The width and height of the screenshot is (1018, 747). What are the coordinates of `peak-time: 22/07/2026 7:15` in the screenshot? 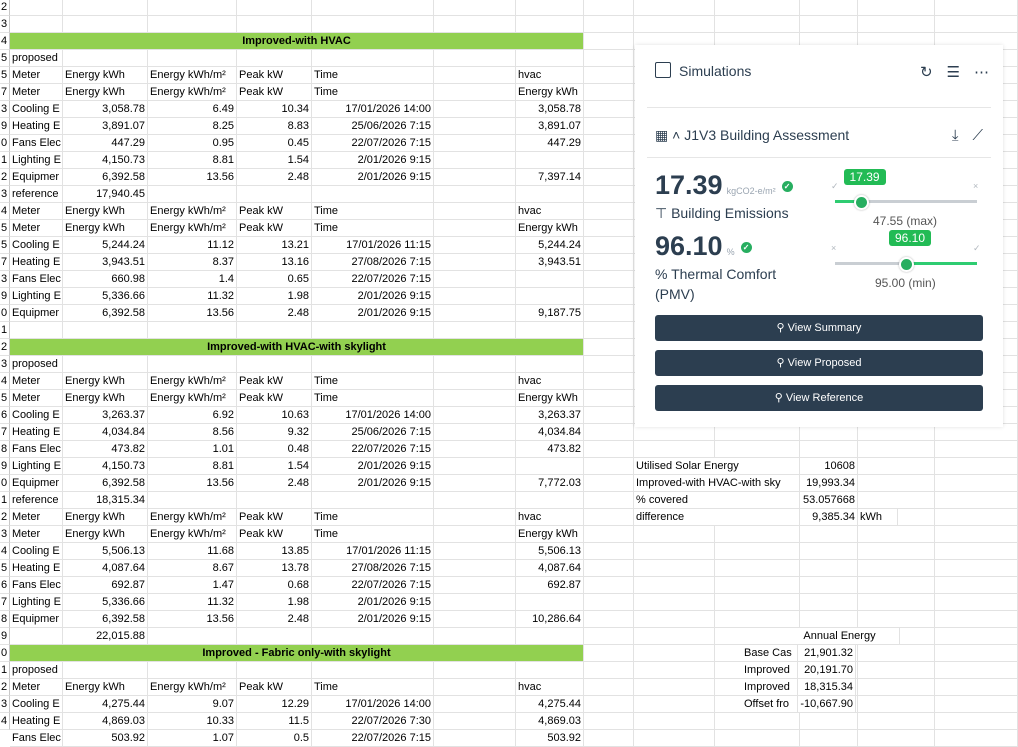 It's located at (373, 449).